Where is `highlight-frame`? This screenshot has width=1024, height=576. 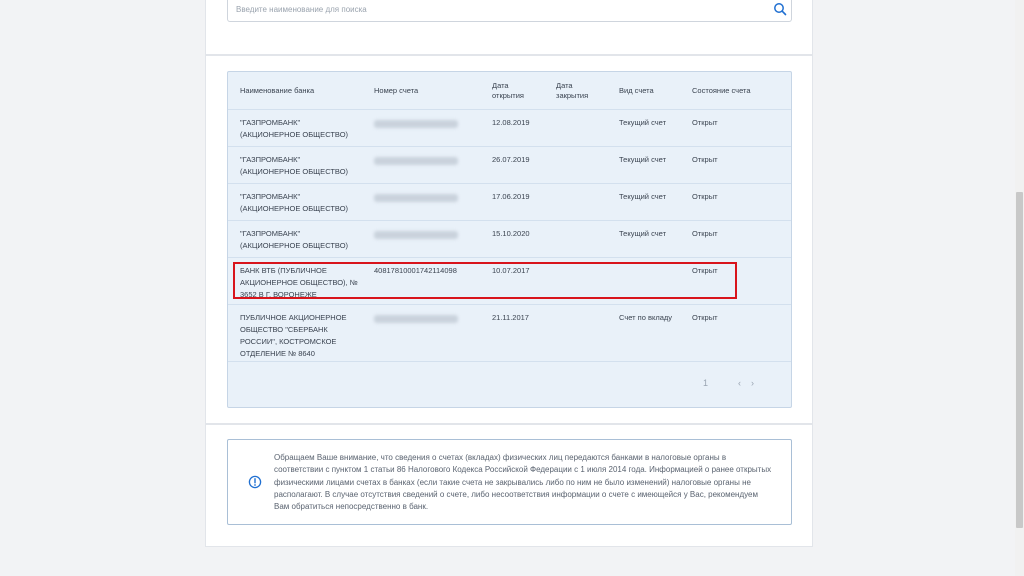
highlight-frame is located at coordinates (485, 280).